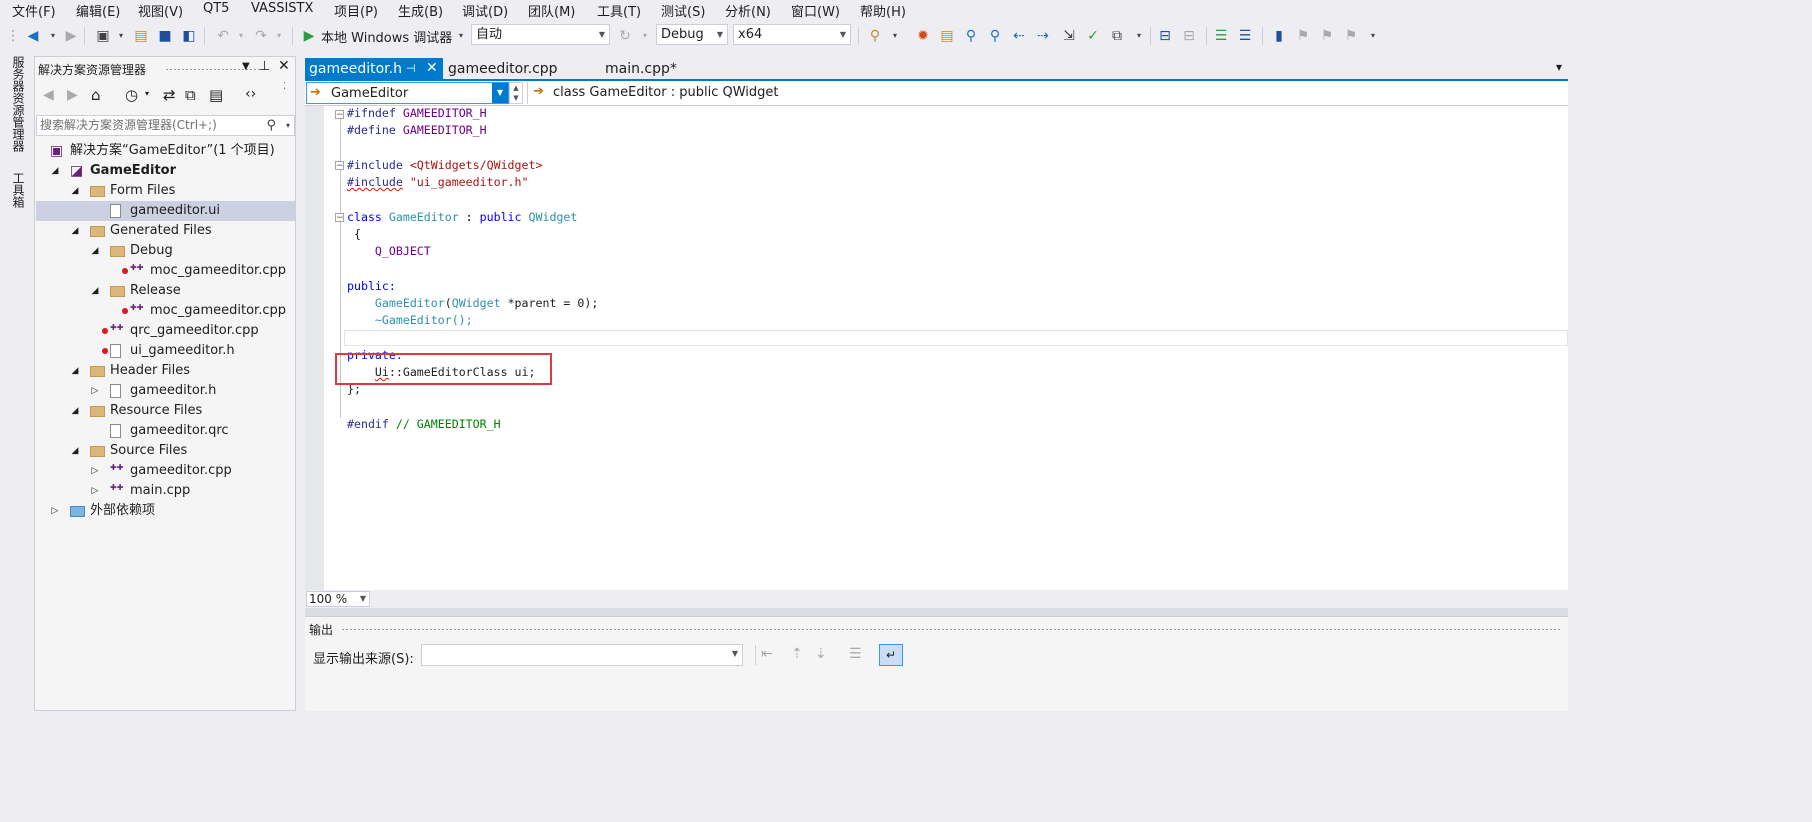  What do you see at coordinates (165, 451) in the screenshot?
I see `tree-item: ◢ Source Files` at bounding box center [165, 451].